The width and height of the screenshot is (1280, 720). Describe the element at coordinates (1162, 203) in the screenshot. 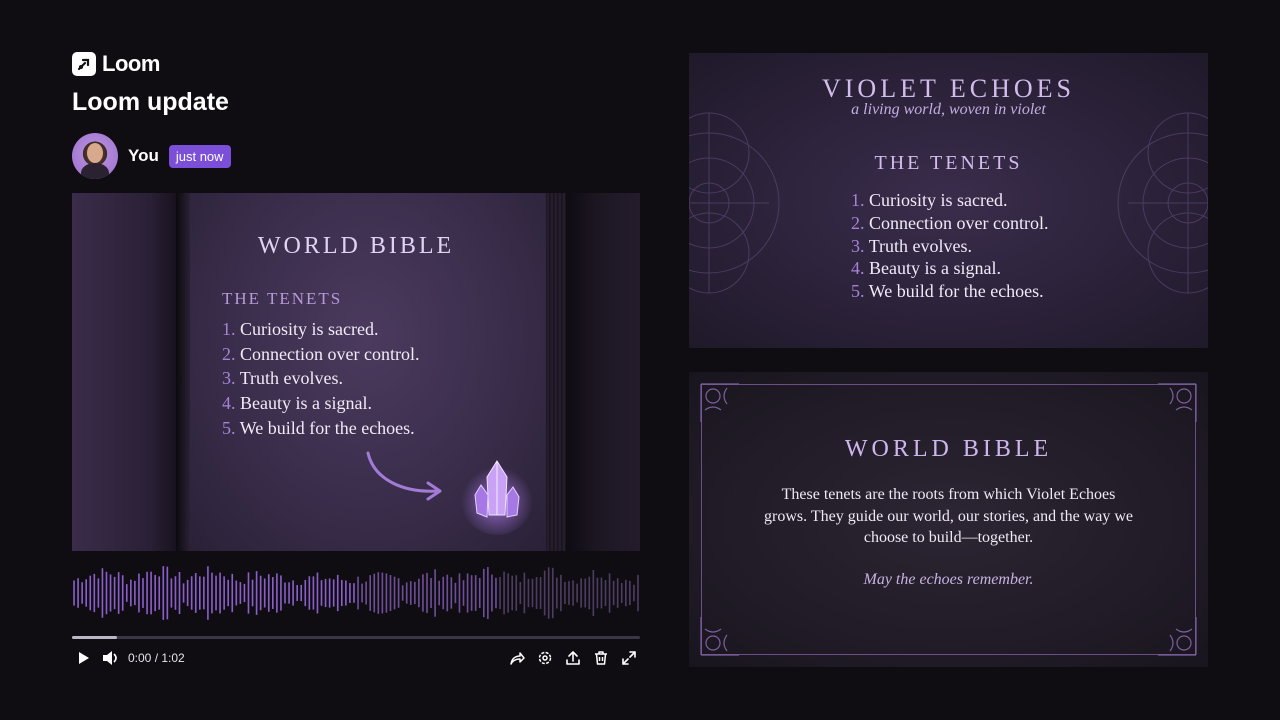

I see `ornament-right-icon` at that location.